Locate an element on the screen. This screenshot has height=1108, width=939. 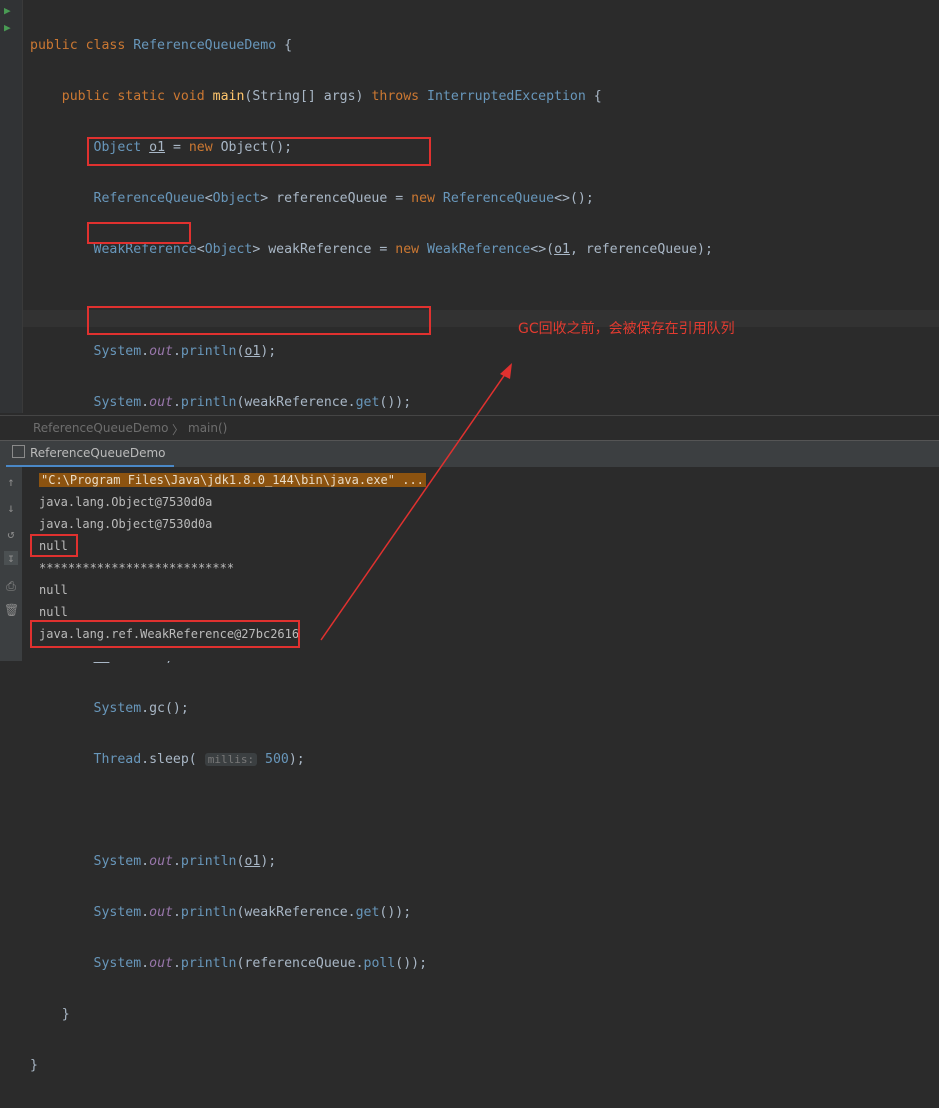
code-line: Thread.sleep( millis: 500); is located at coordinates (199, 759).